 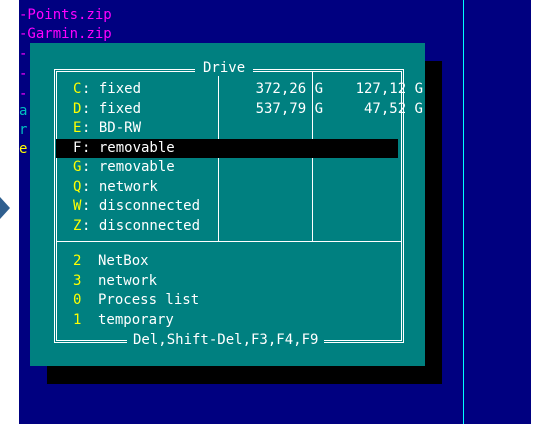 What do you see at coordinates (389, 89) in the screenshot?
I see `drive-free-size: 127,12 G` at bounding box center [389, 89].